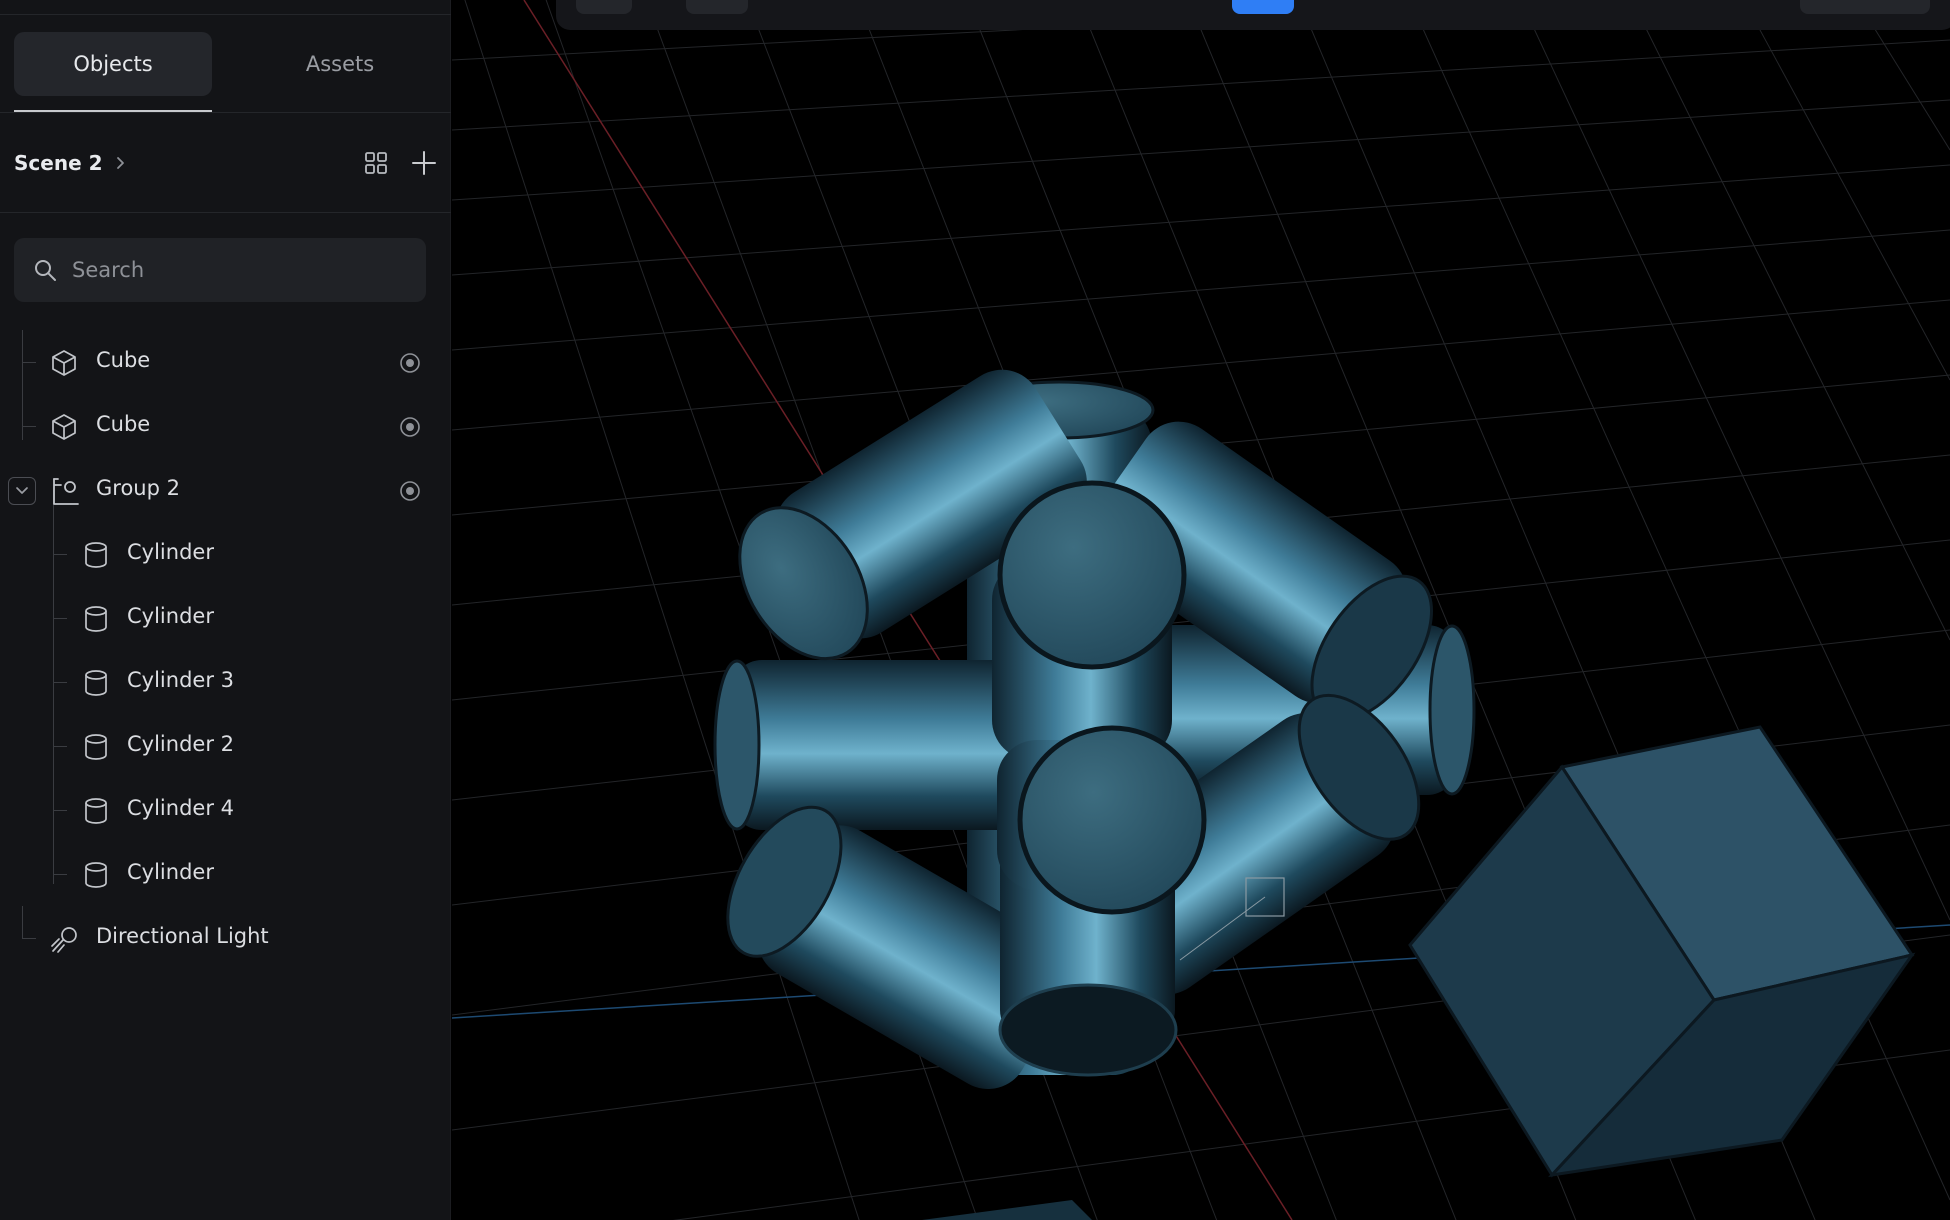 This screenshot has height=1220, width=1950. What do you see at coordinates (424, 163) in the screenshot?
I see `add-icon` at bounding box center [424, 163].